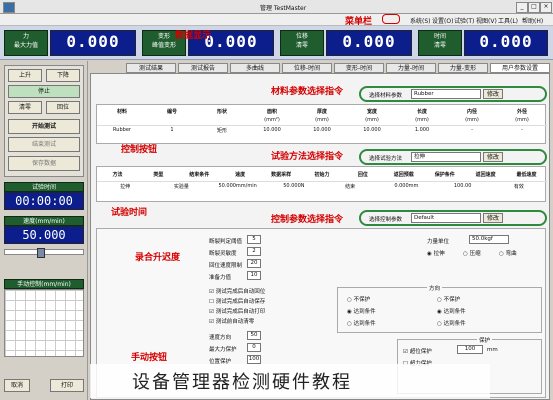 This screenshot has height=400, width=553. I want to click on unit-force-label: 力量单位, so click(438, 242).